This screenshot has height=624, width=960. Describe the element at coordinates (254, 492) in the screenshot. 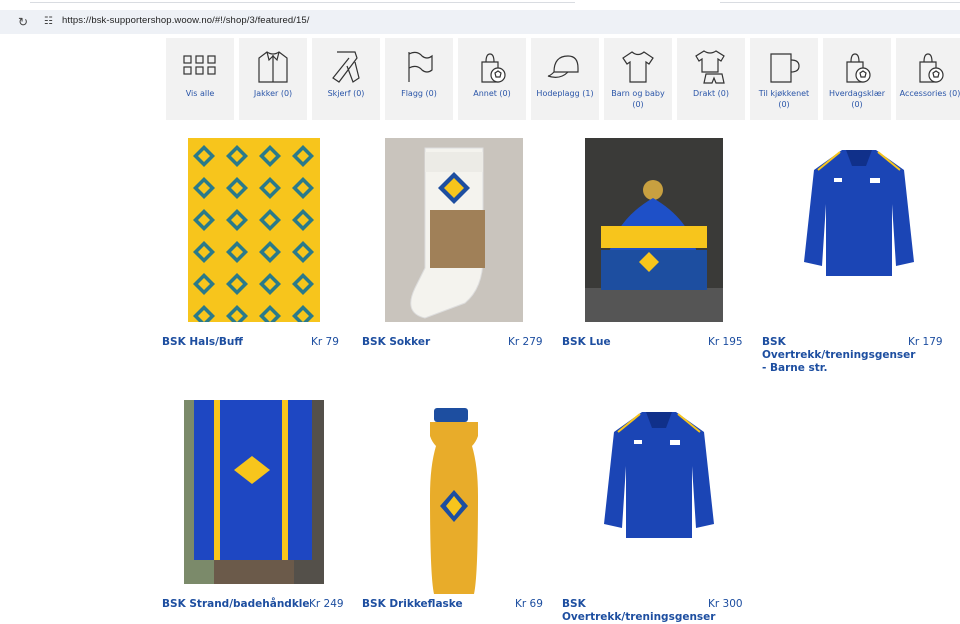

I see `product-image-badehandkle` at that location.